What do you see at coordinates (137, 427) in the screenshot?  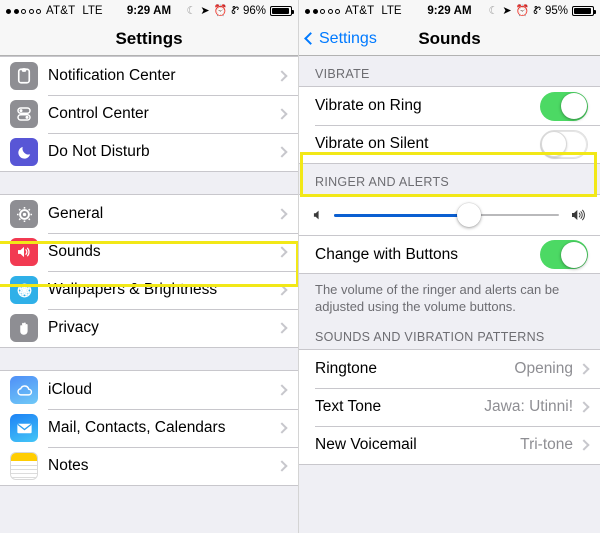 I see `sidebar-item-label: Mail, Contacts, Calendars` at bounding box center [137, 427].